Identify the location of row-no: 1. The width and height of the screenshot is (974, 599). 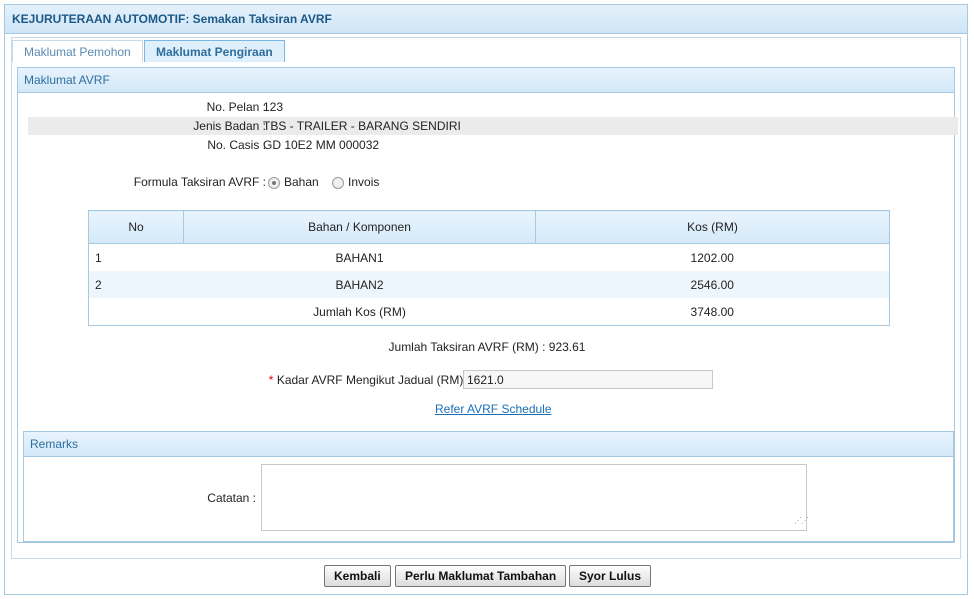
(98, 257).